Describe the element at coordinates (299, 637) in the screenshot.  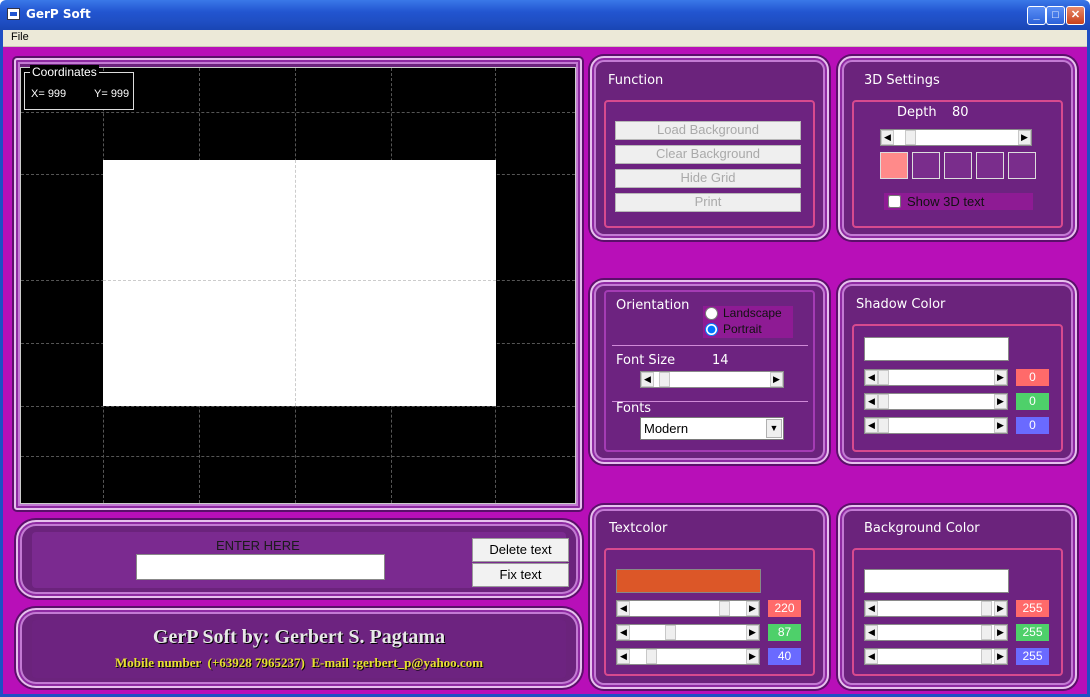
I see `footer-title: GerP Soft by: Gerbert S. Pagtama` at that location.